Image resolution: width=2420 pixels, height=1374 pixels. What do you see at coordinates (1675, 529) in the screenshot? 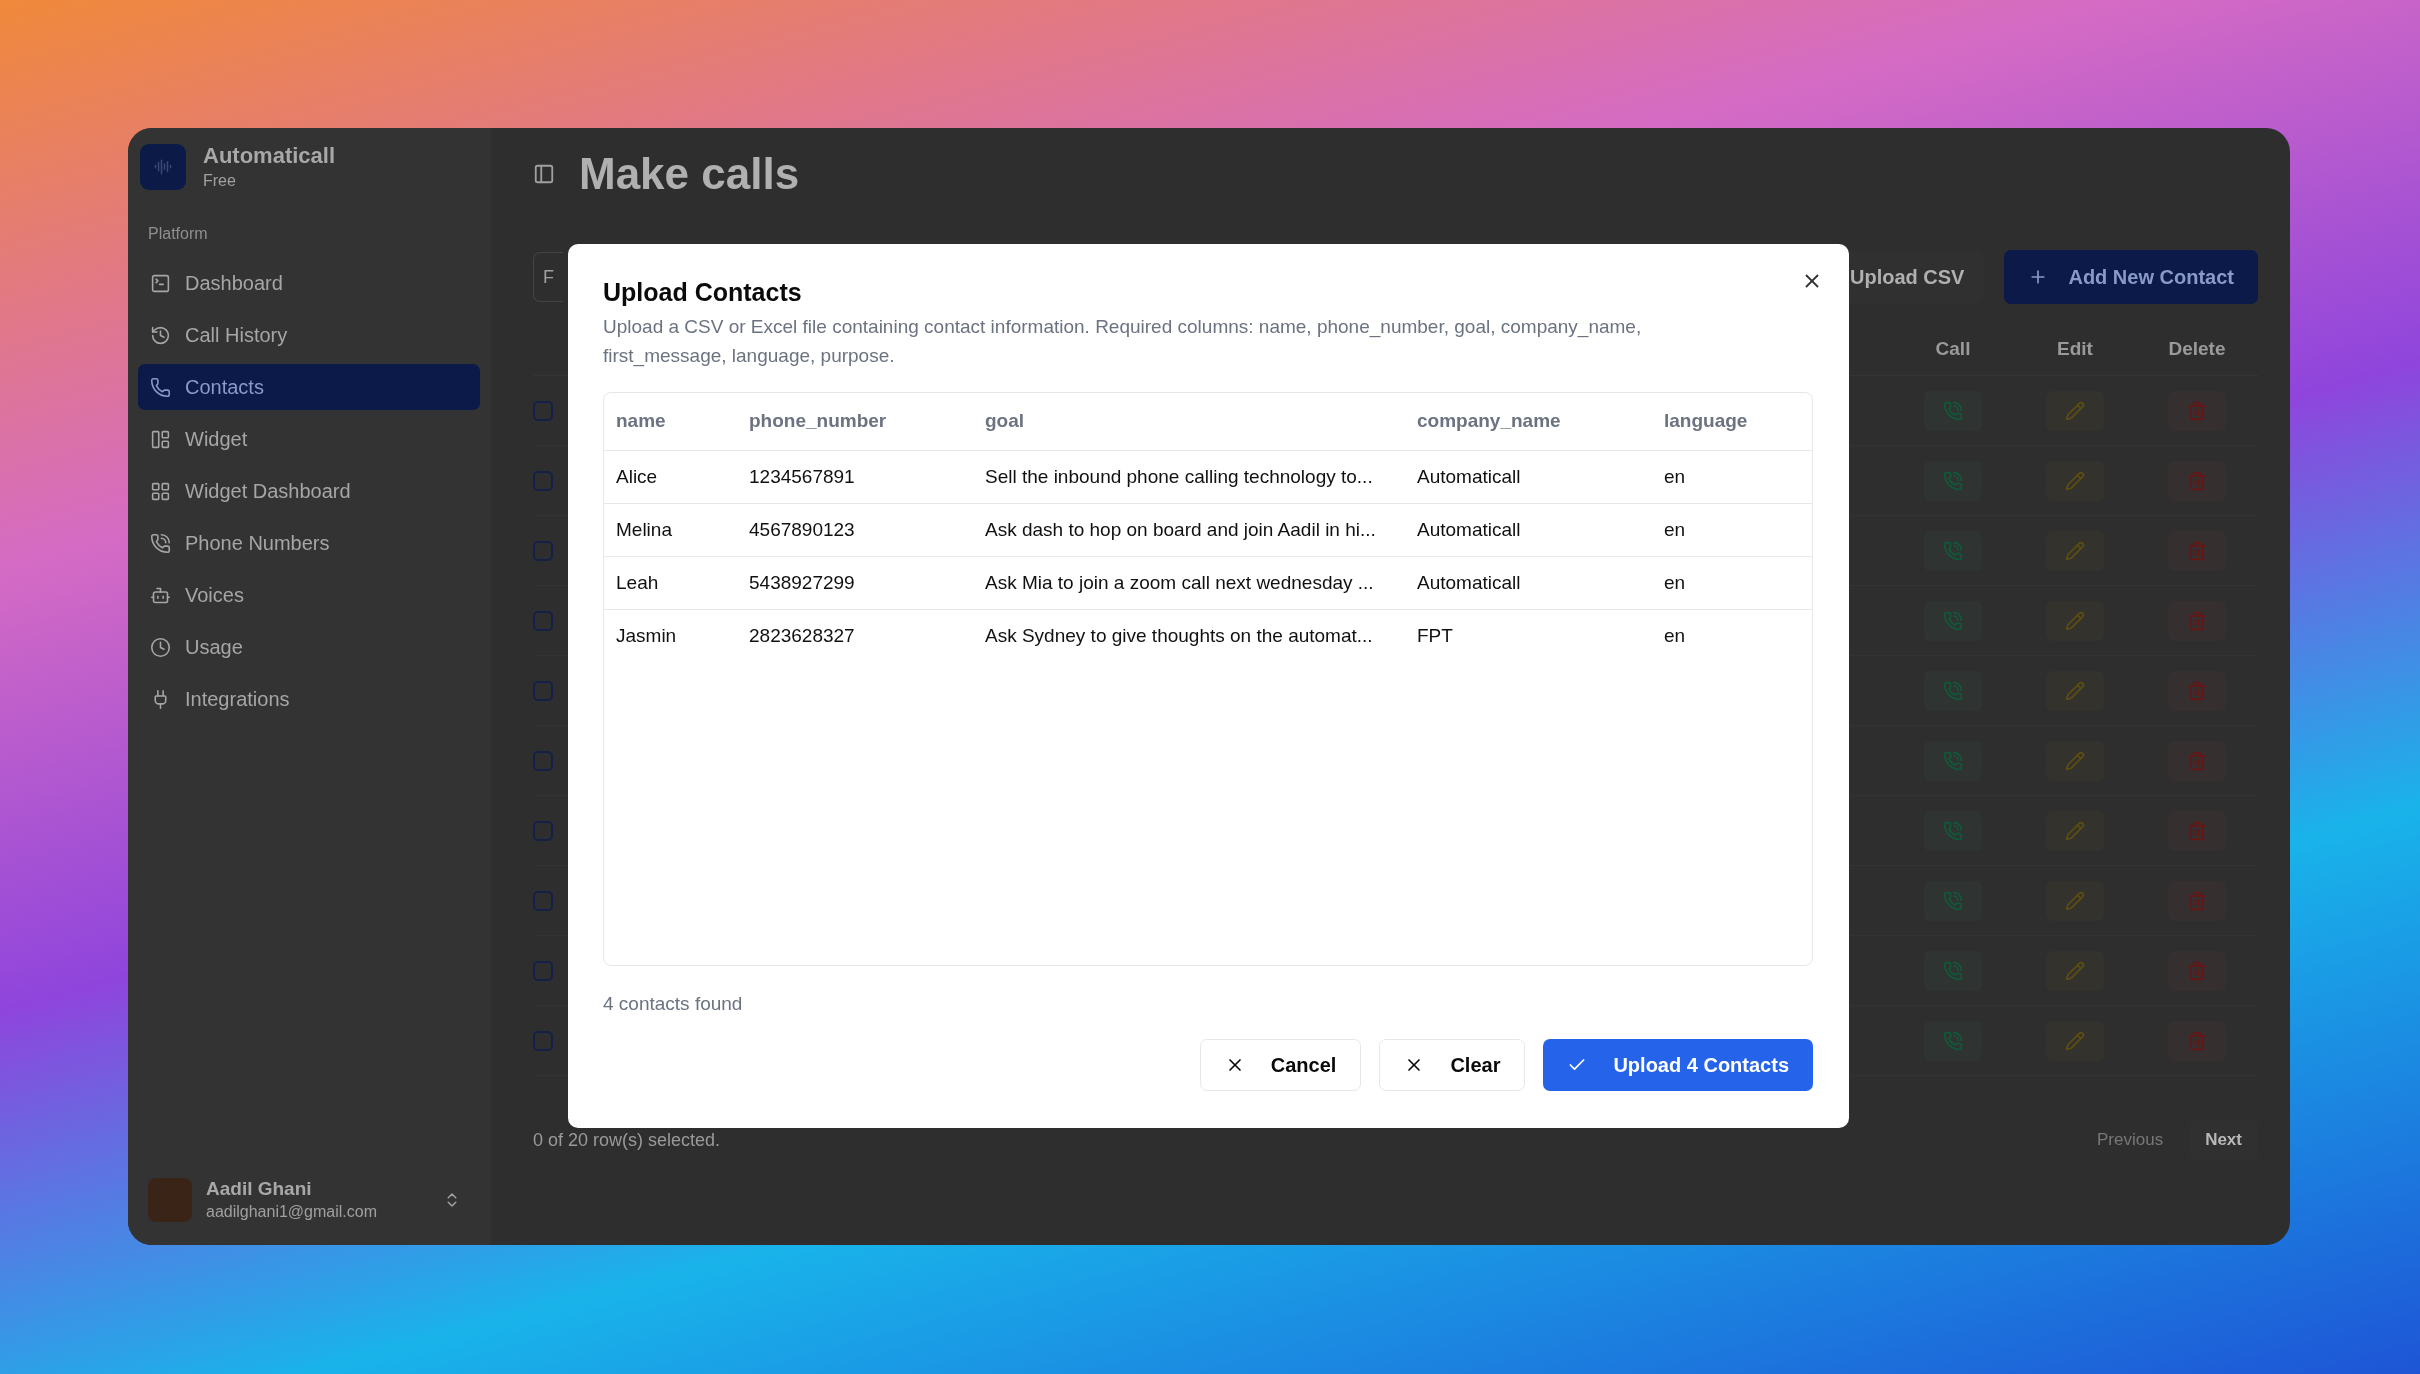
I see `table-cell-text: en` at bounding box center [1675, 529].